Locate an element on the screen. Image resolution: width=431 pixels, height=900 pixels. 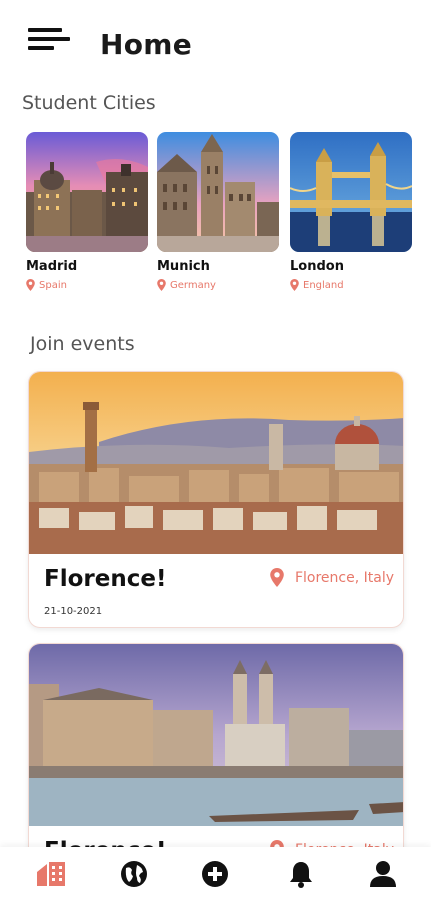
section-title-join-events: Join events is located at coordinates (82, 344).